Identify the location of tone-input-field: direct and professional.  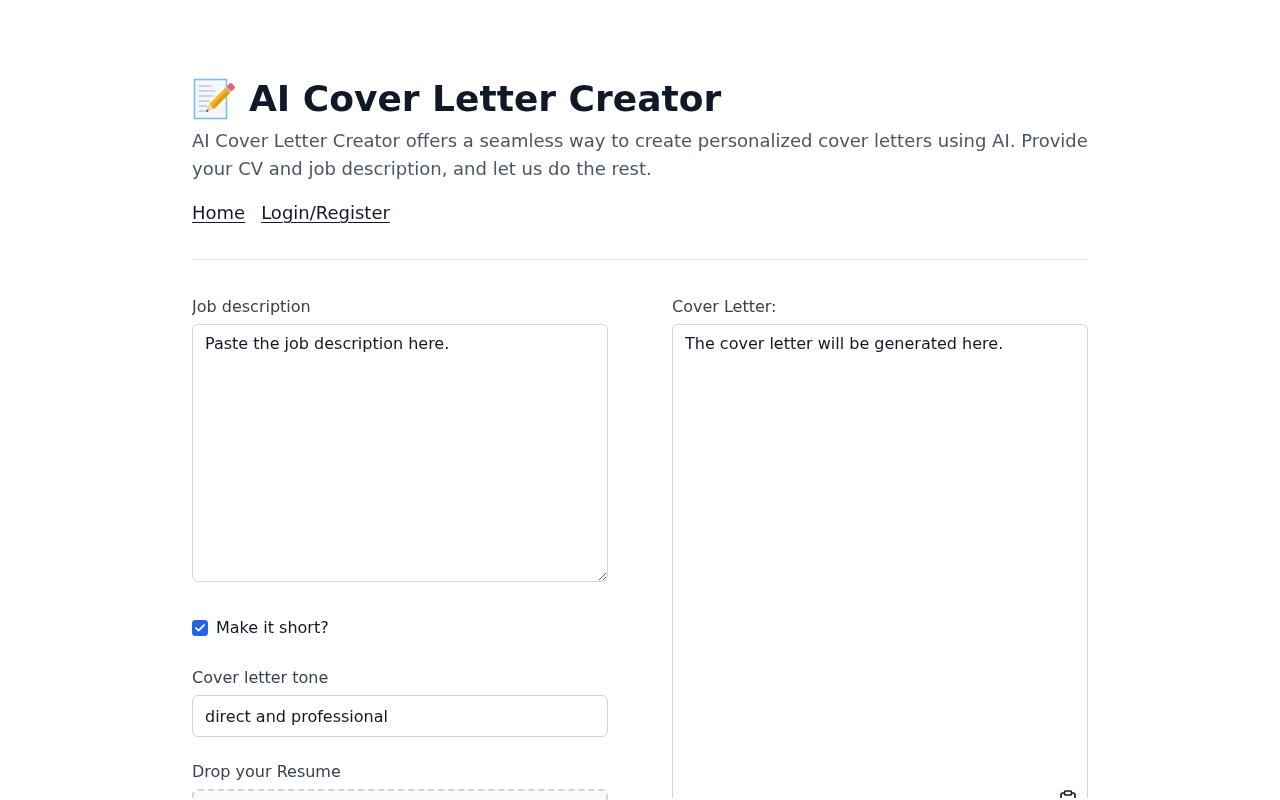
(400, 716).